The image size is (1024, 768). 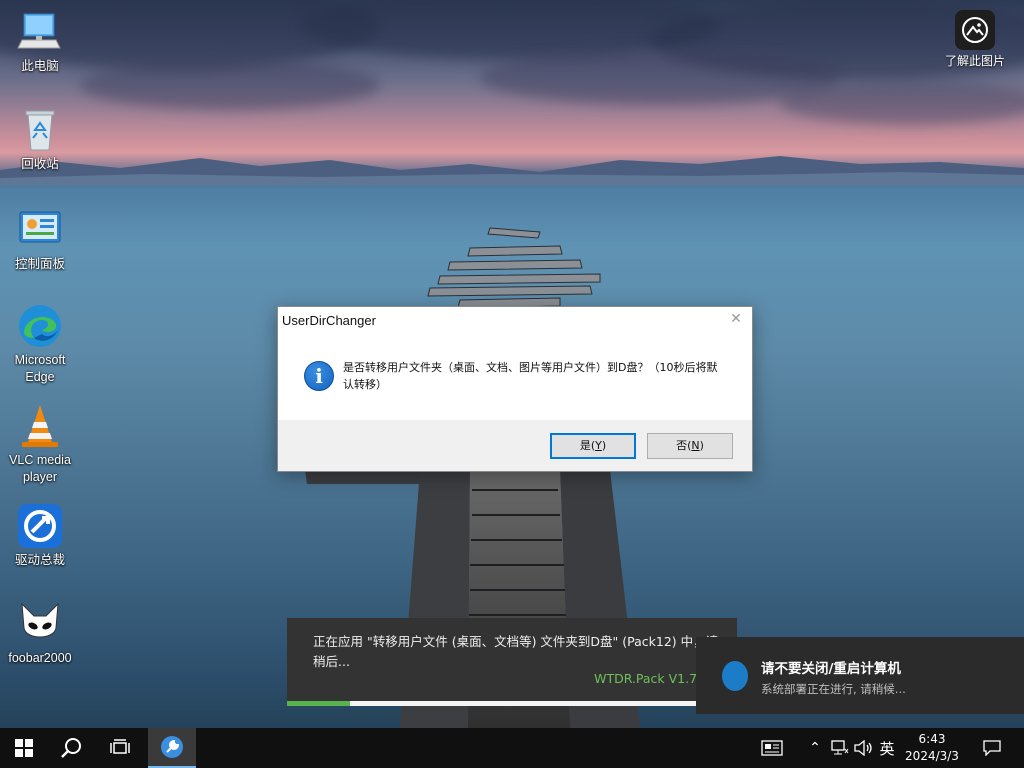 I want to click on desktop-icon-label: 了解此图片, so click(x=974, y=61).